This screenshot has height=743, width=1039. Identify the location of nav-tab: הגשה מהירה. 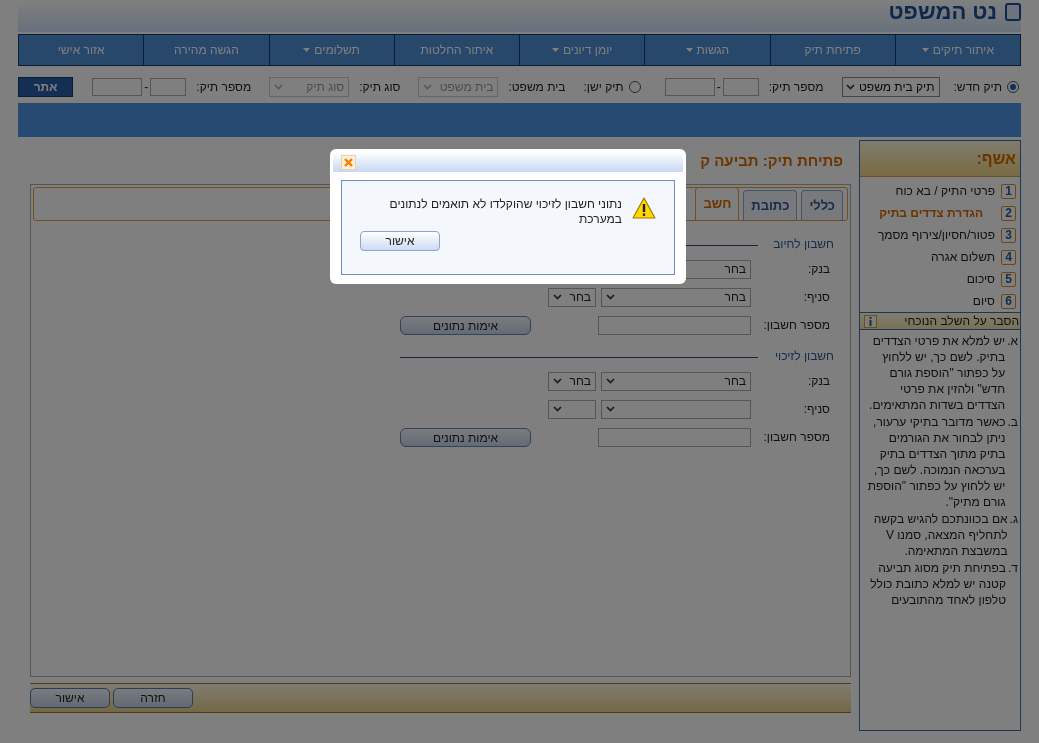
(206, 50).